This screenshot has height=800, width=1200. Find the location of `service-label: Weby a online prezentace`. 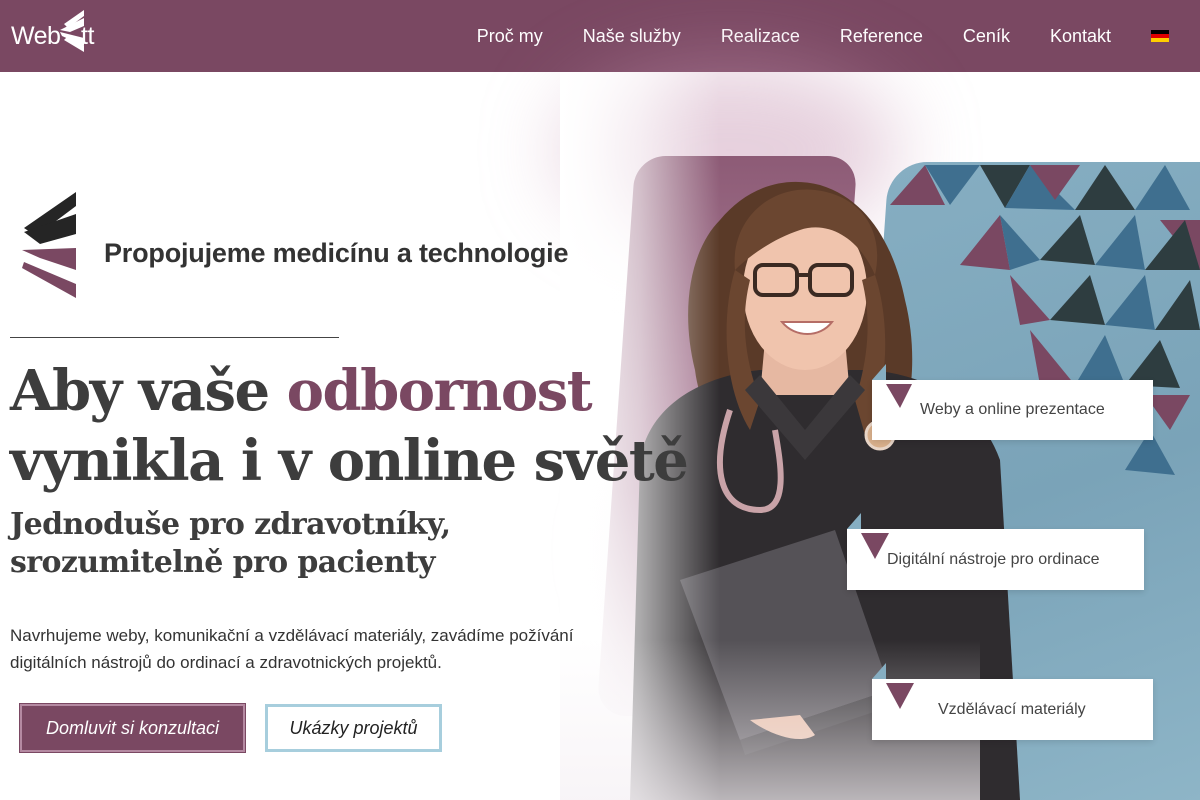

service-label: Weby a online prezentace is located at coordinates (1012, 409).